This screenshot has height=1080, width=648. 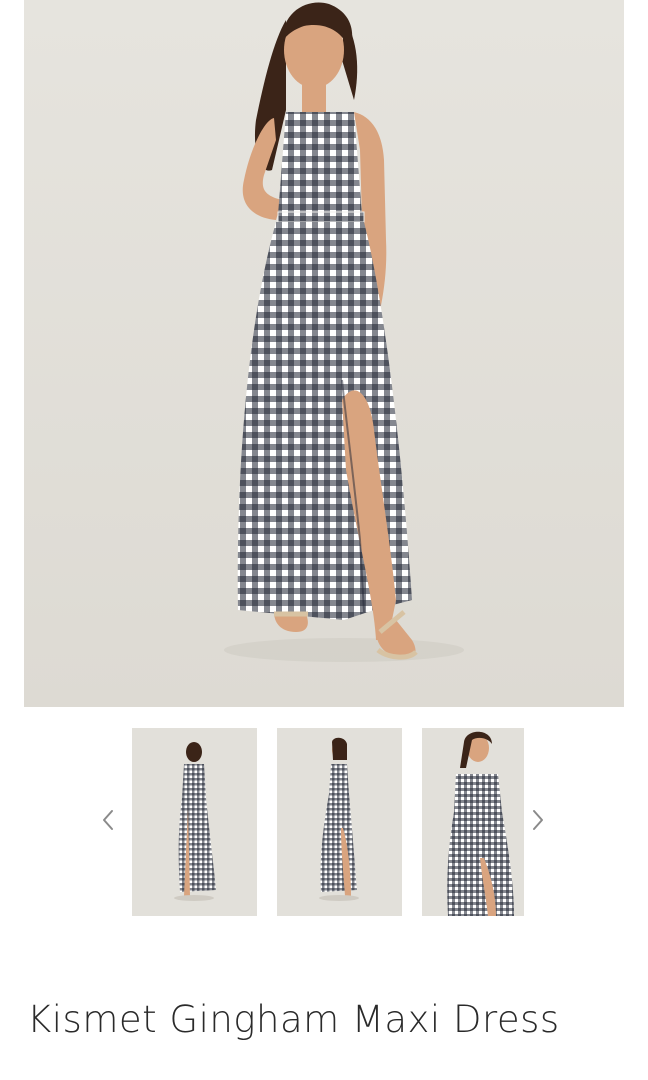 I want to click on thumbnail-close-up-view, so click(x=473, y=822).